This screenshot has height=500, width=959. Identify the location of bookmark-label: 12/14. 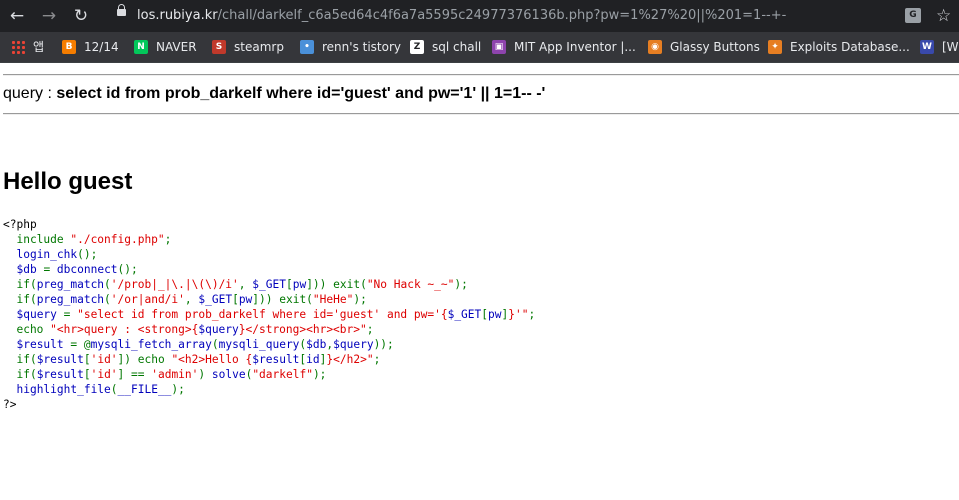
(101, 47).